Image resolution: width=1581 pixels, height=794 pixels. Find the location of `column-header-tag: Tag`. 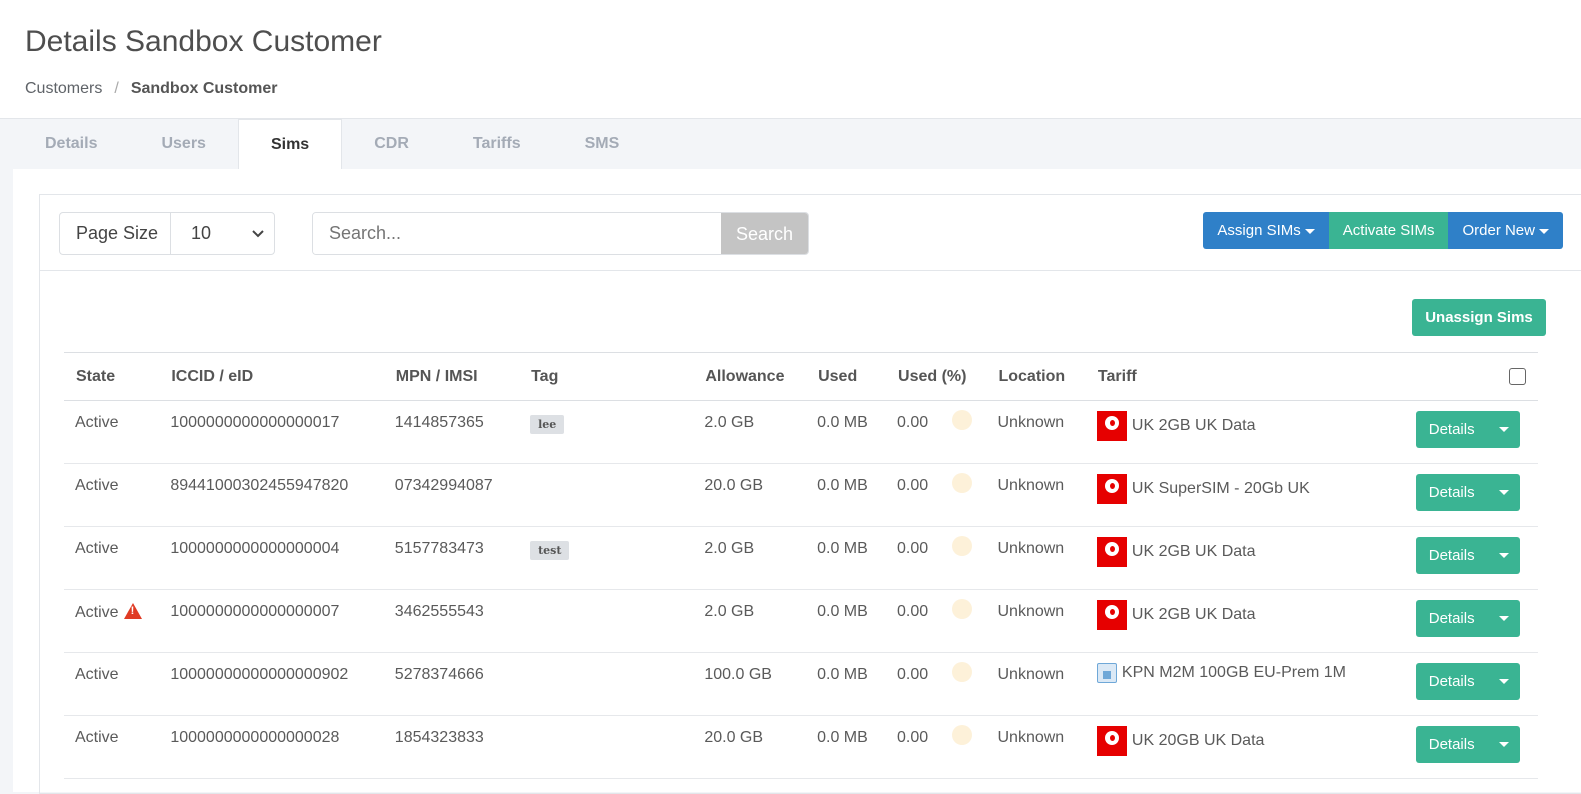

column-header-tag: Tag is located at coordinates (606, 376).